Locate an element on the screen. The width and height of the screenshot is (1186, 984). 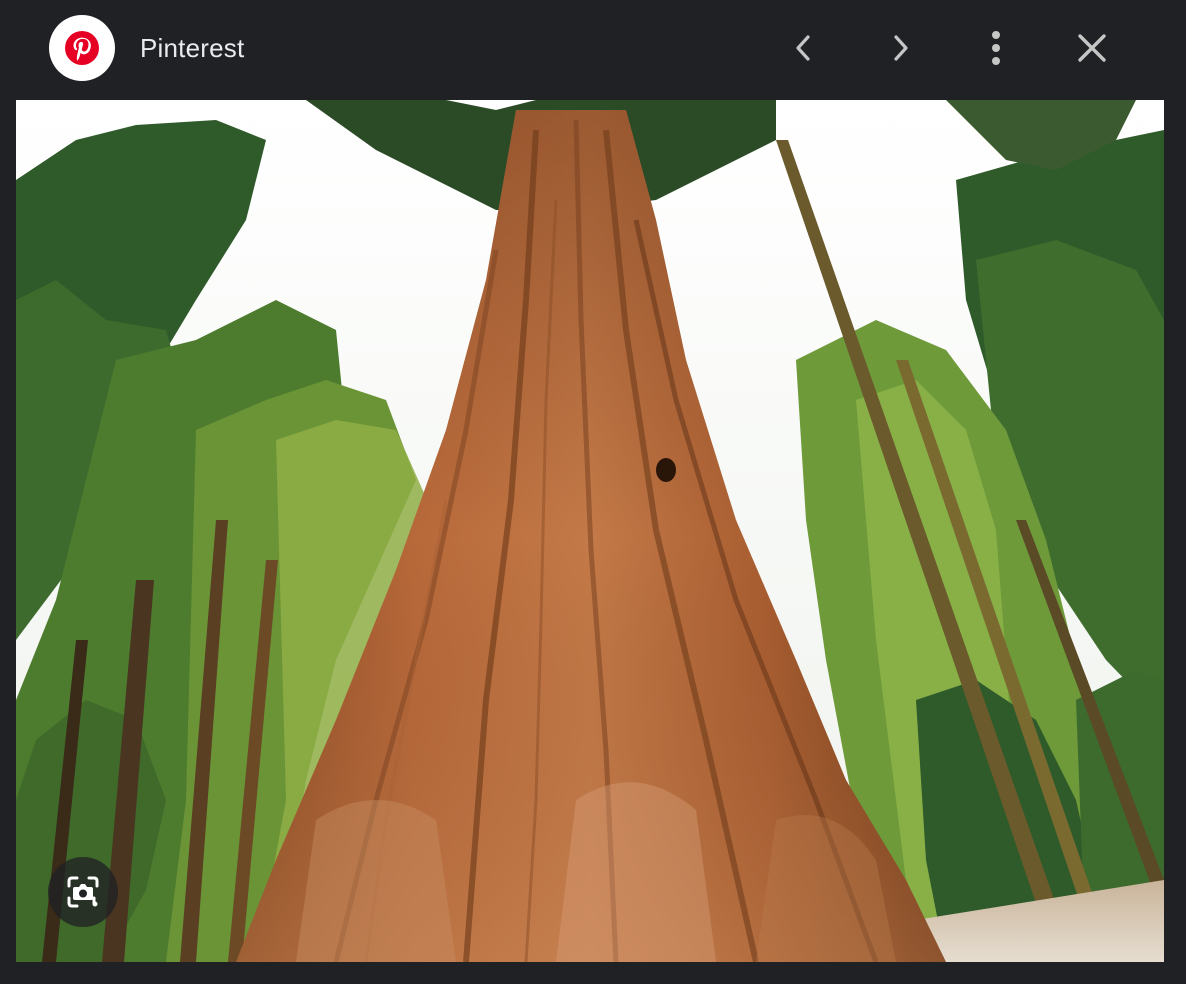
more-options-button is located at coordinates (996, 48).